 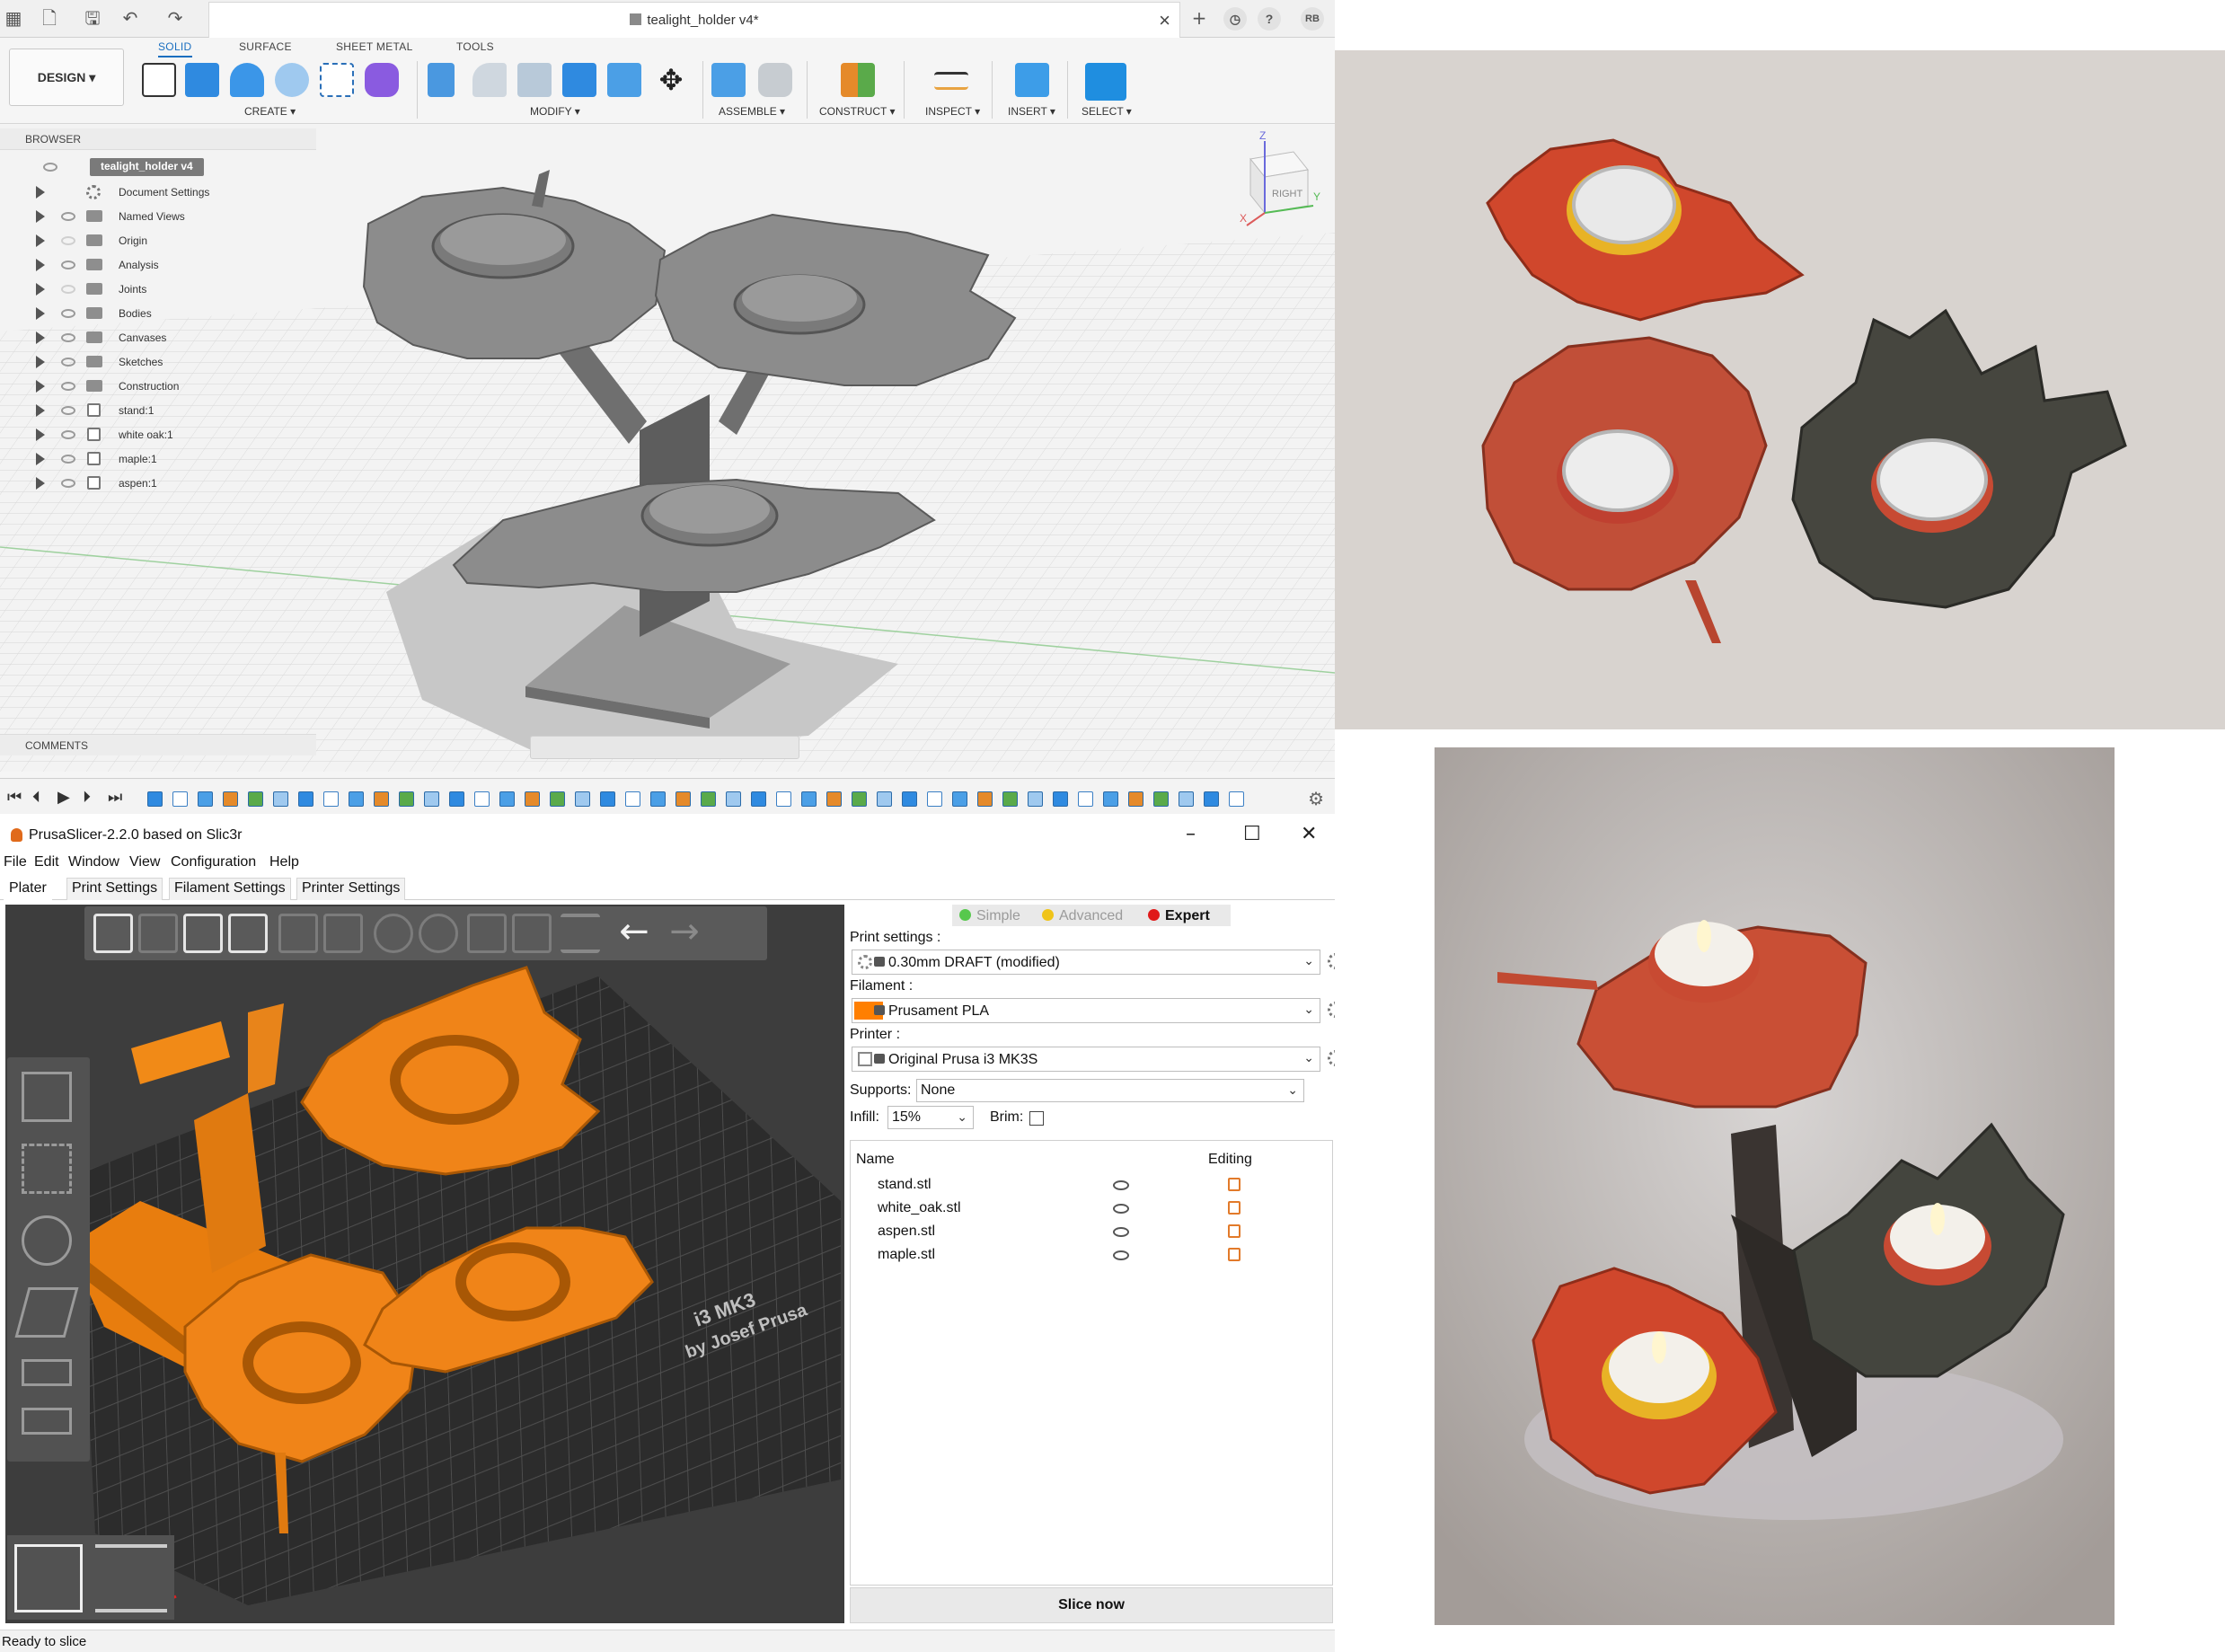 What do you see at coordinates (752, 111) in the screenshot?
I see `group-assemble: ASSEMBLE ▾` at bounding box center [752, 111].